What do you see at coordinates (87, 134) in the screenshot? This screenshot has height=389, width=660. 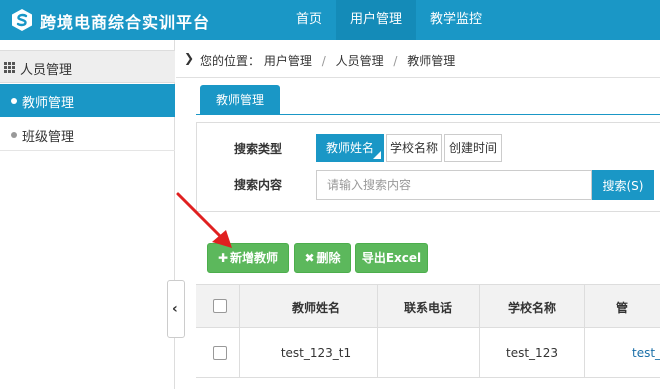 I see `sidebar-item-class-management: 班级管理` at bounding box center [87, 134].